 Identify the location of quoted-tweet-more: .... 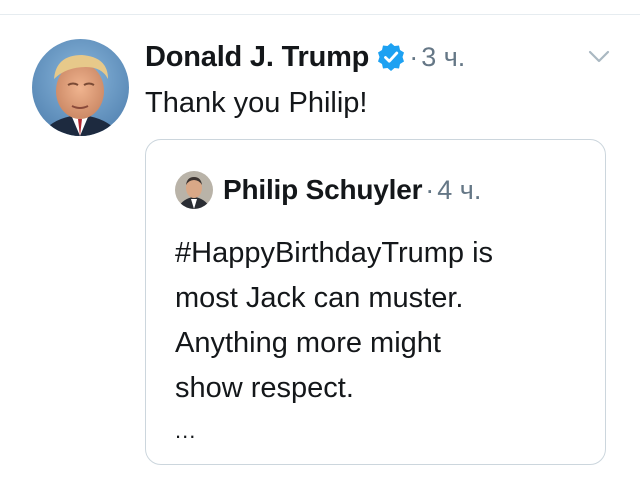
(186, 430).